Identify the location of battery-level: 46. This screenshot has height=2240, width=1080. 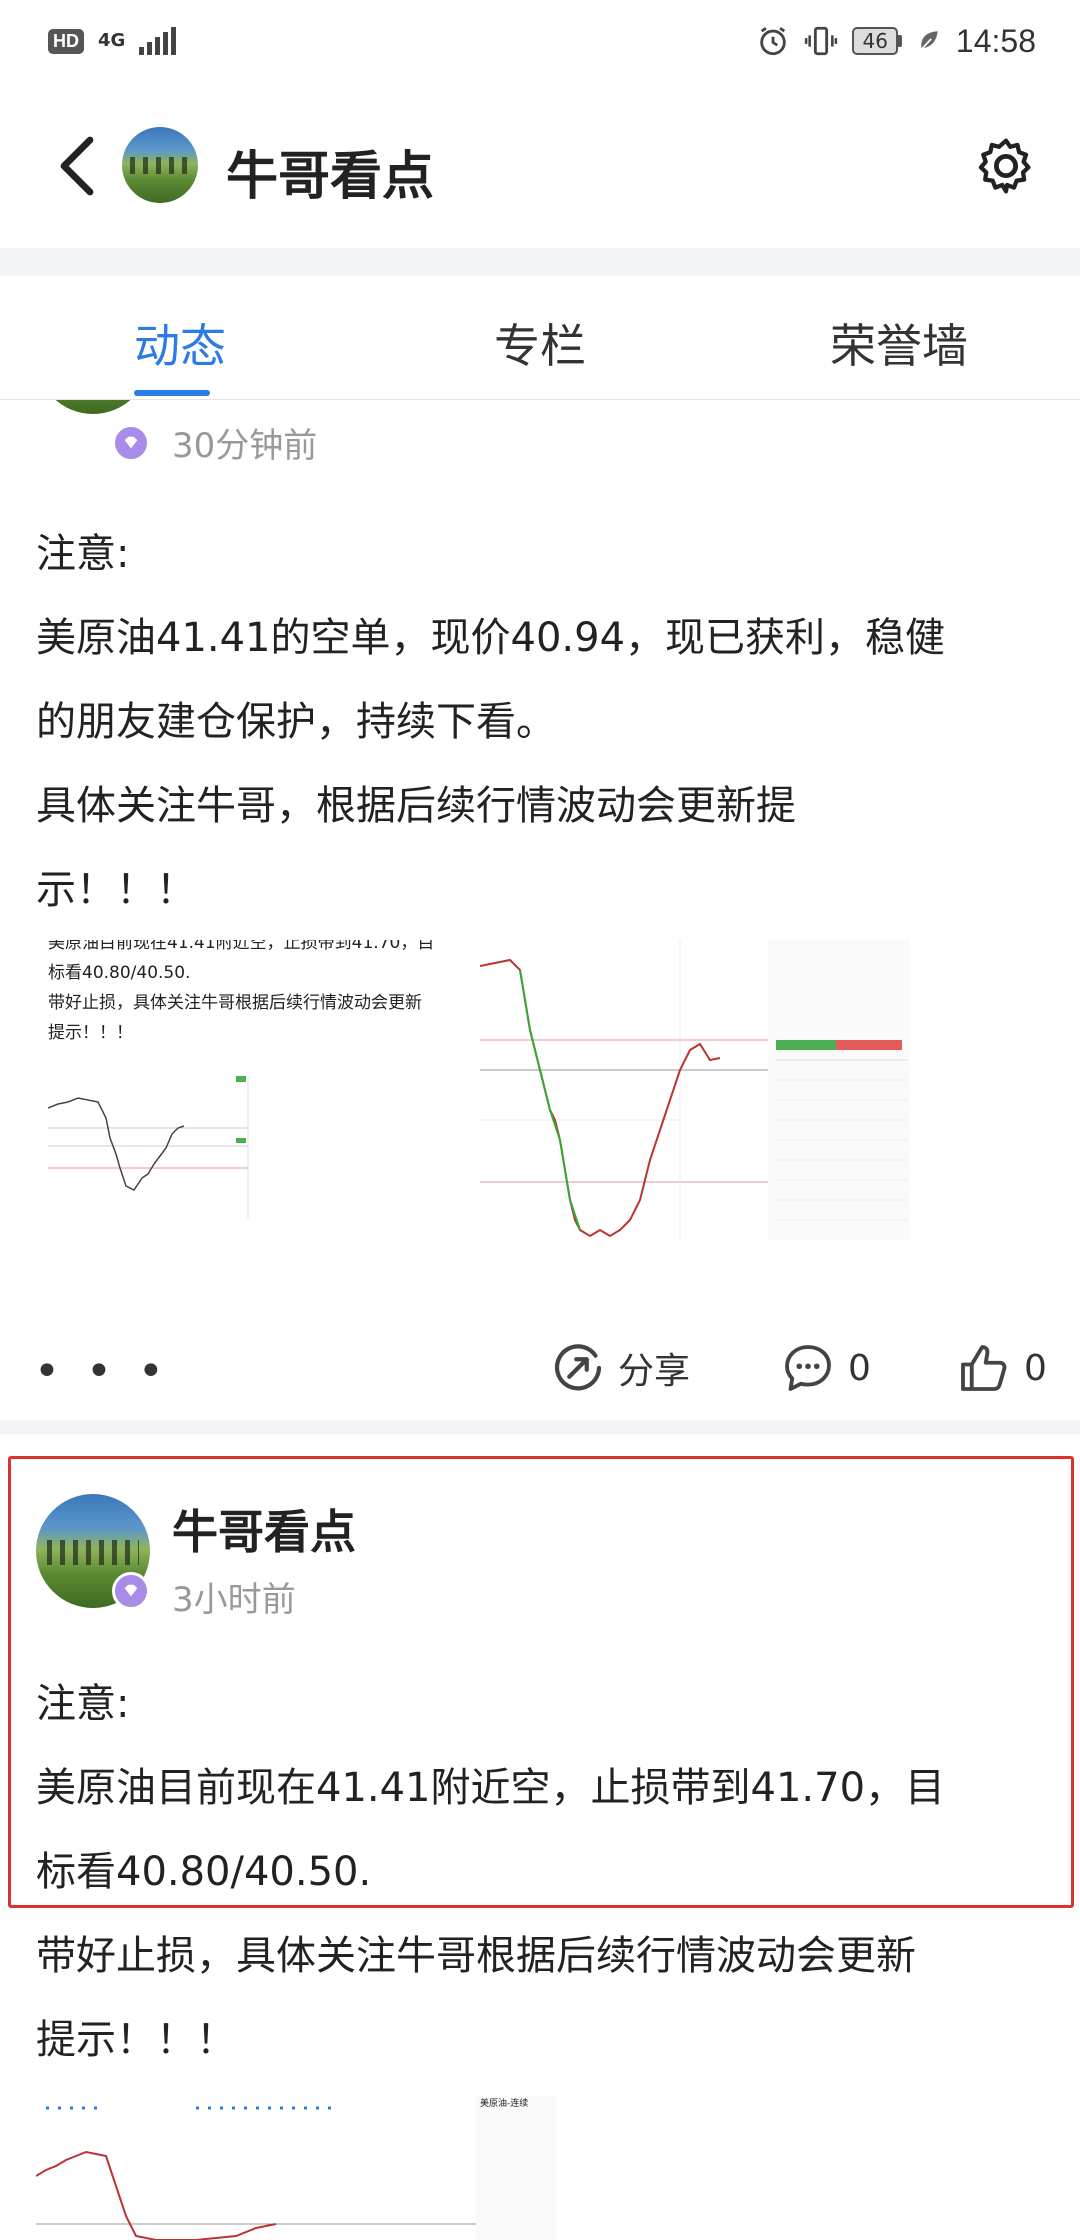
(875, 41).